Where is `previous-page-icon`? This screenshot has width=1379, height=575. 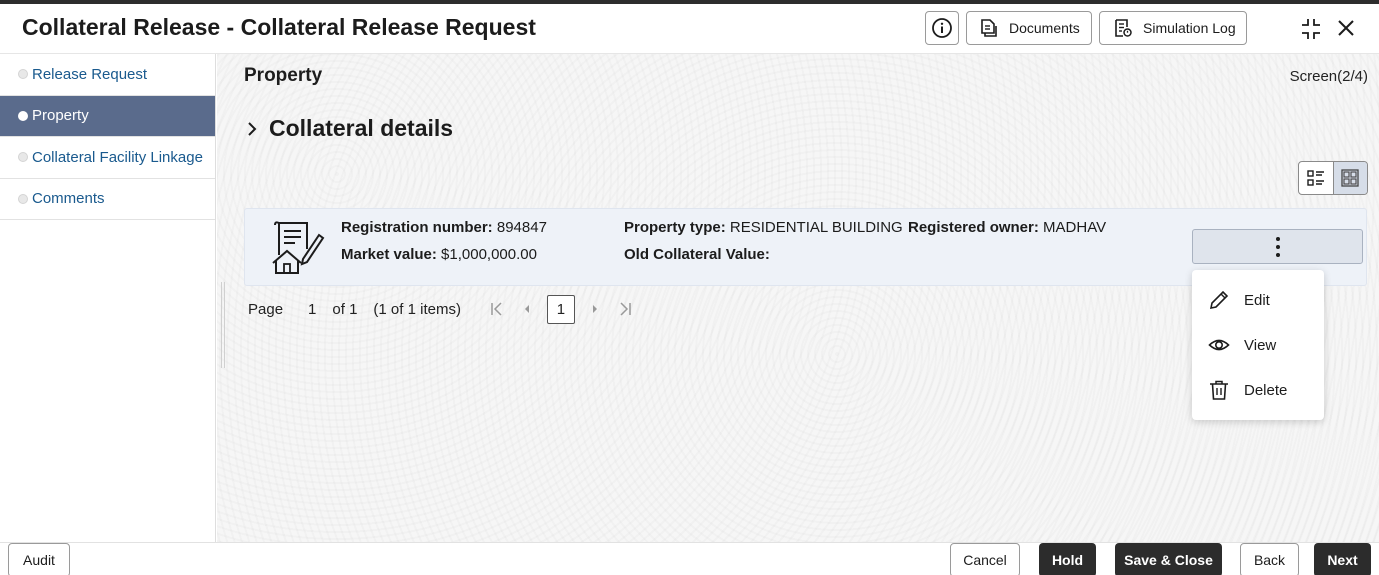 previous-page-icon is located at coordinates (526, 309).